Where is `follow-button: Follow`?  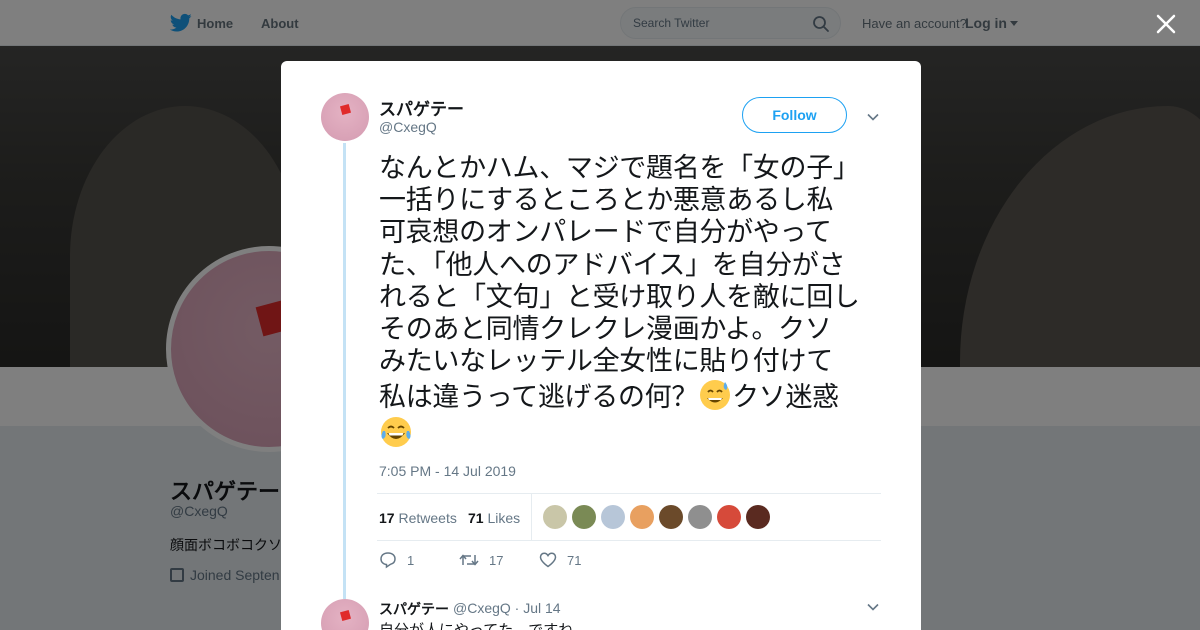 follow-button: Follow is located at coordinates (794, 115).